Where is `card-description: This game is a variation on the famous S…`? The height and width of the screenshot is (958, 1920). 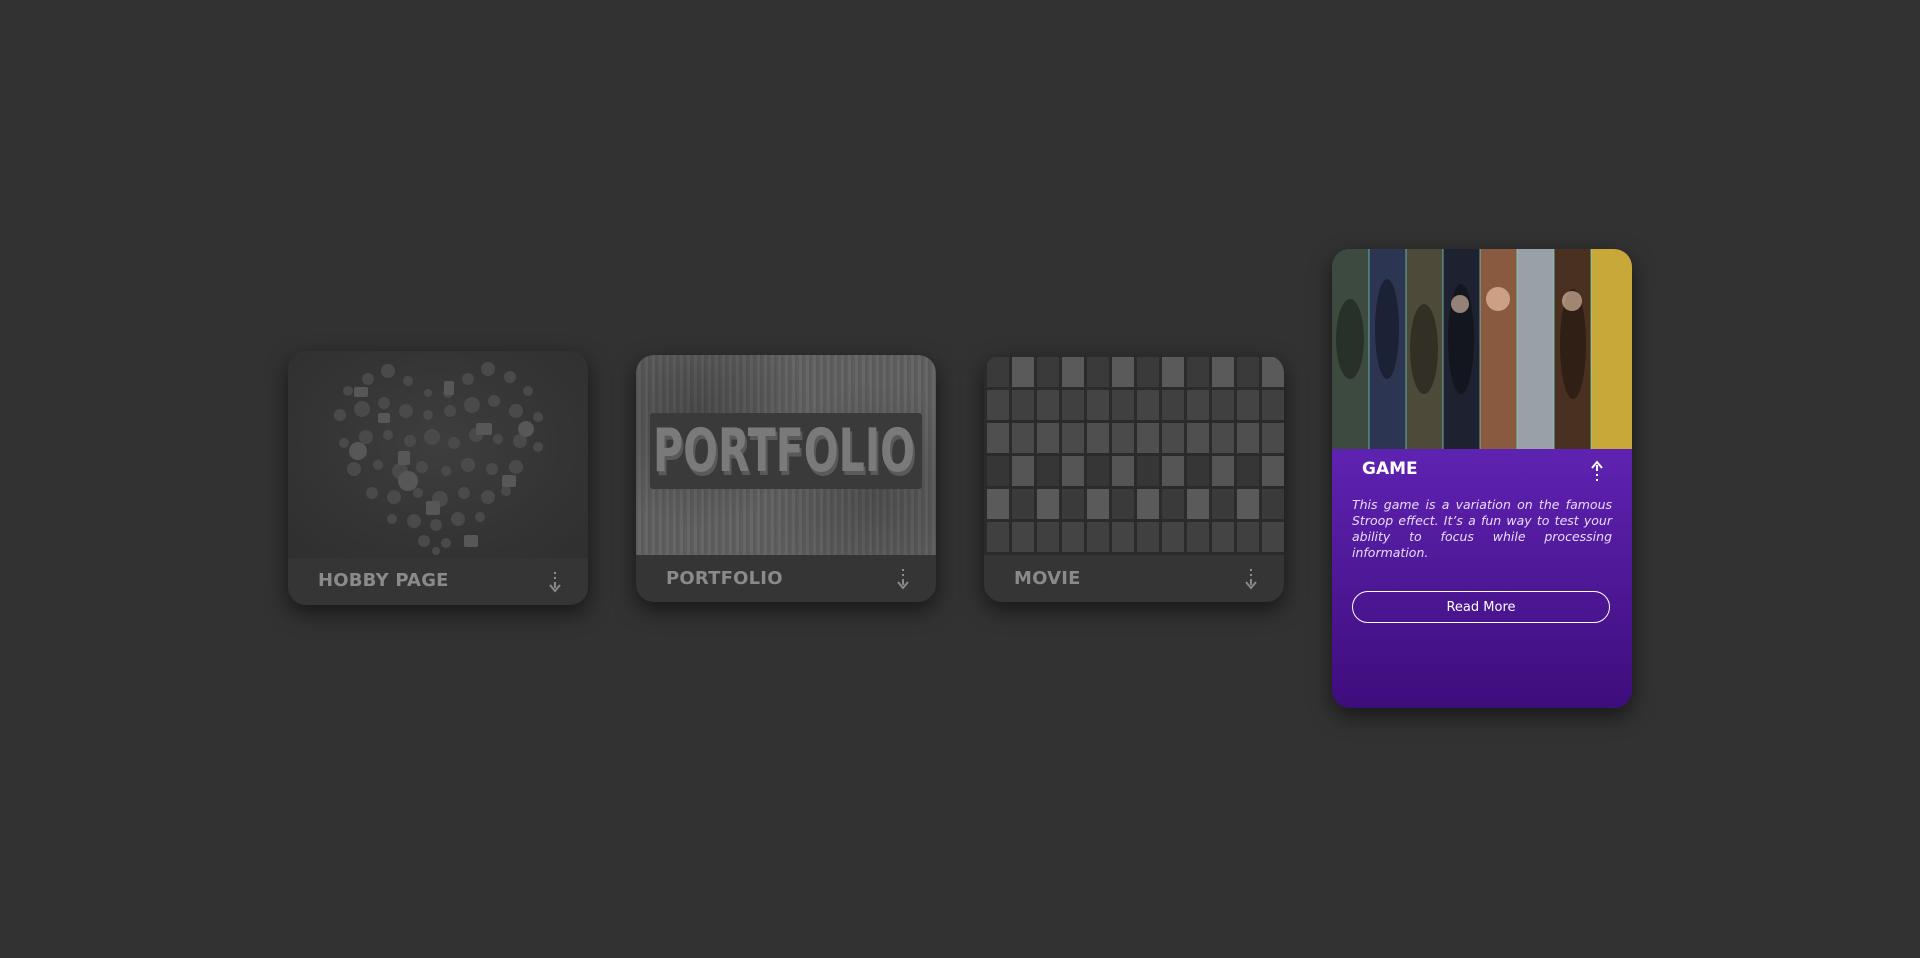 card-description: This game is a variation on the famous S… is located at coordinates (1482, 528).